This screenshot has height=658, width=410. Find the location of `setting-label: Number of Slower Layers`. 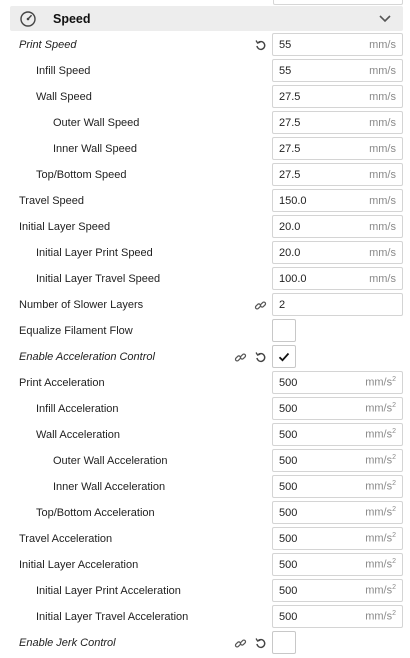

setting-label: Number of Slower Layers is located at coordinates (81, 305).